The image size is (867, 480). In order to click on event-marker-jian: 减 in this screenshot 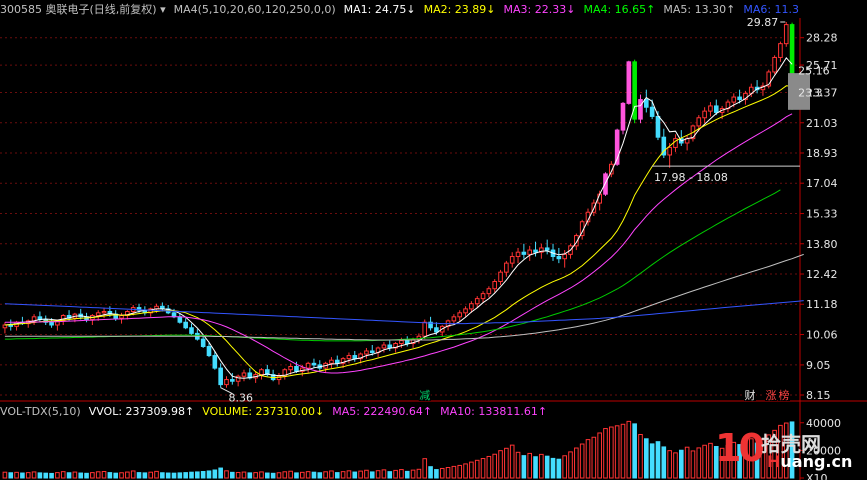, I will do `click(424, 395)`.